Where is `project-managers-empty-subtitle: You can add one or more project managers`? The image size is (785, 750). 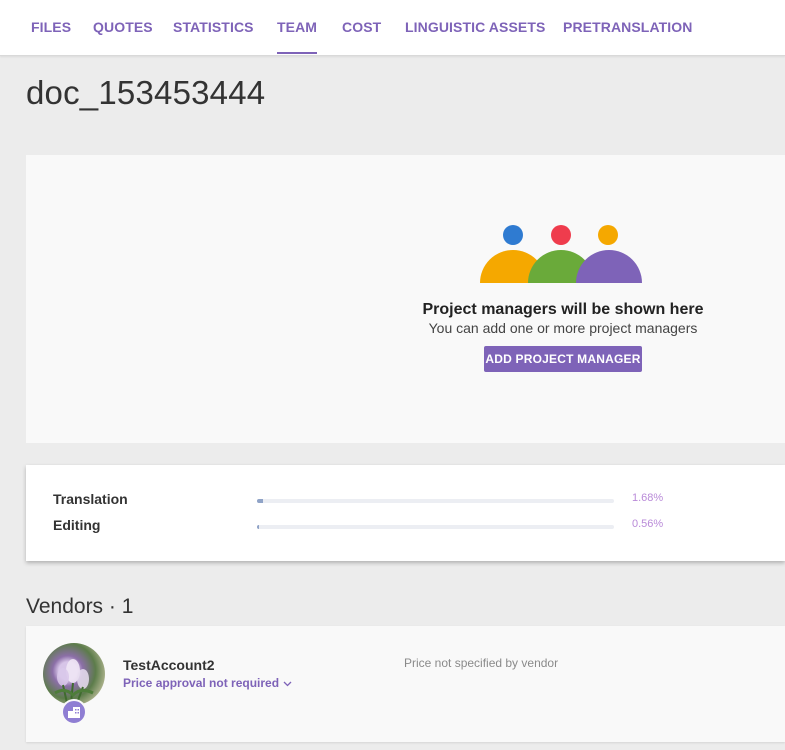 project-managers-empty-subtitle: You can add one or more project managers is located at coordinates (563, 328).